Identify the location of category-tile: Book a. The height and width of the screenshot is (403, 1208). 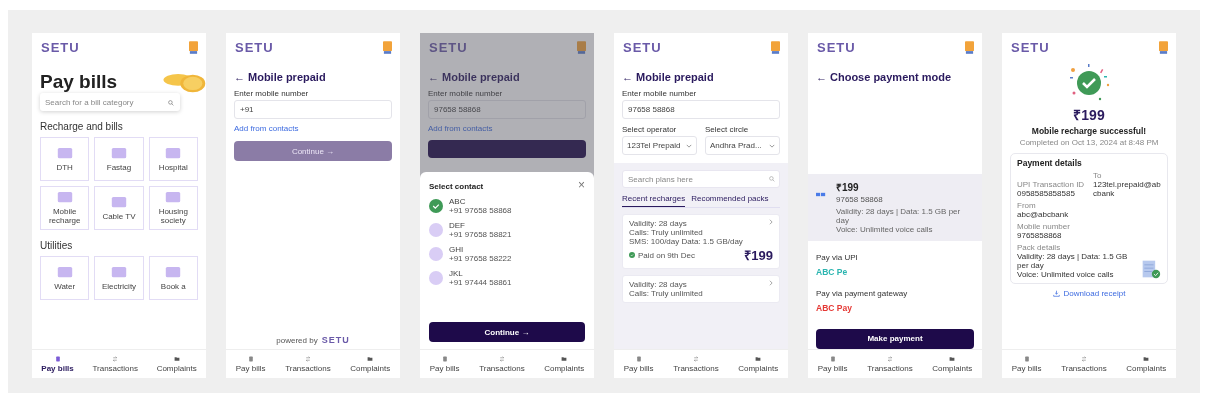
(173, 278).